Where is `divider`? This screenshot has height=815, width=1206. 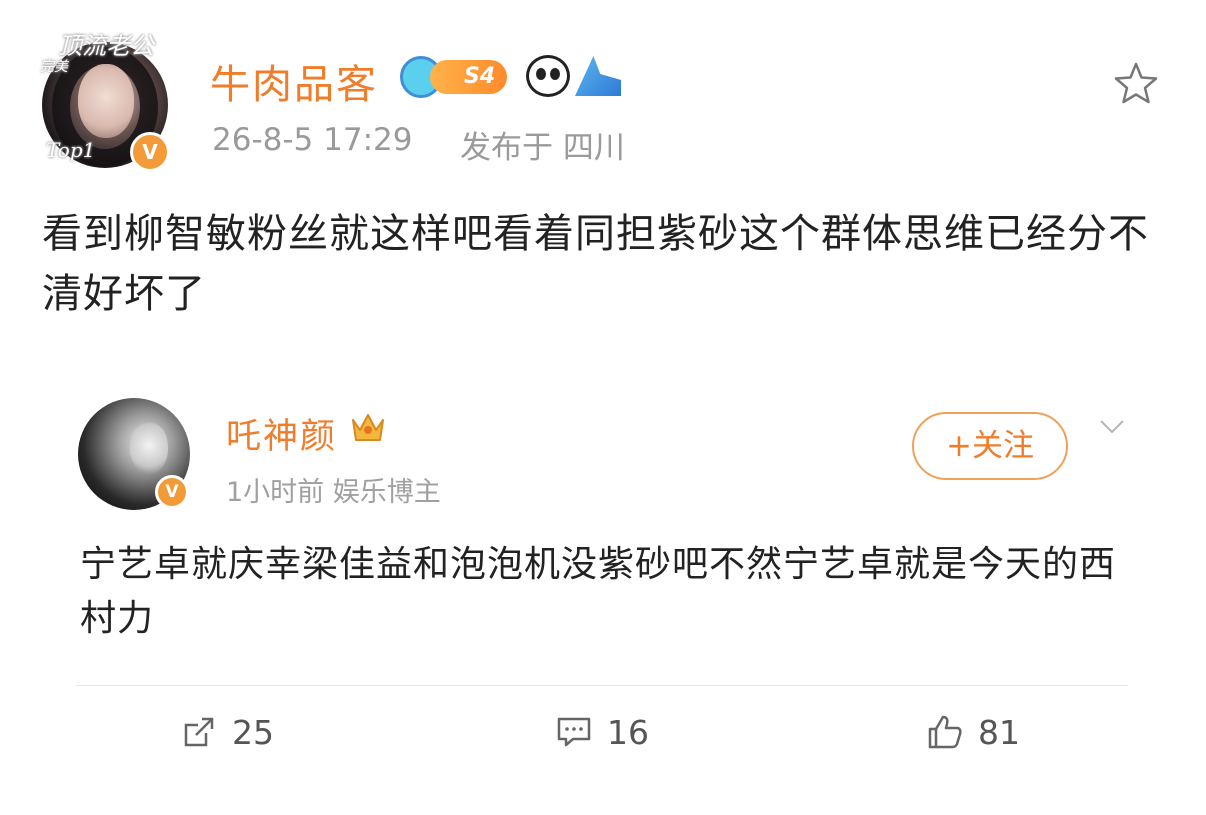
divider is located at coordinates (602, 685).